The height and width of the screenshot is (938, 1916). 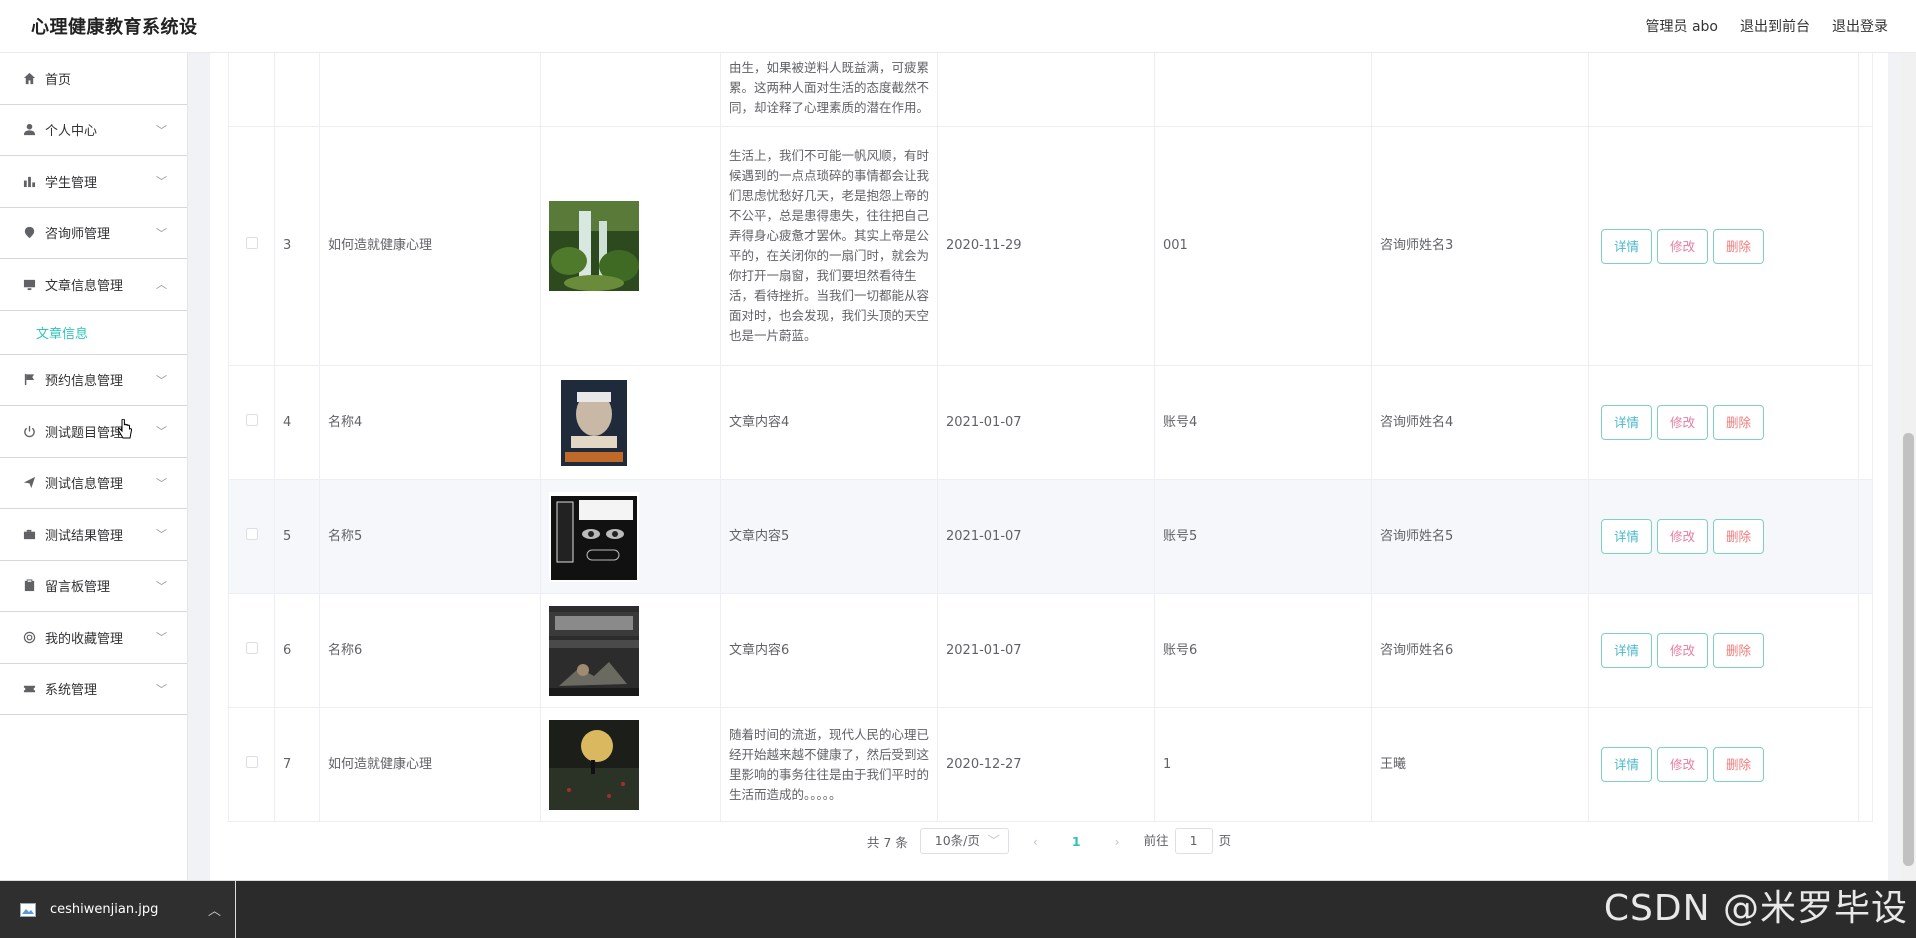 What do you see at coordinates (887, 842) in the screenshot?
I see `total-count: 共 7 条` at bounding box center [887, 842].